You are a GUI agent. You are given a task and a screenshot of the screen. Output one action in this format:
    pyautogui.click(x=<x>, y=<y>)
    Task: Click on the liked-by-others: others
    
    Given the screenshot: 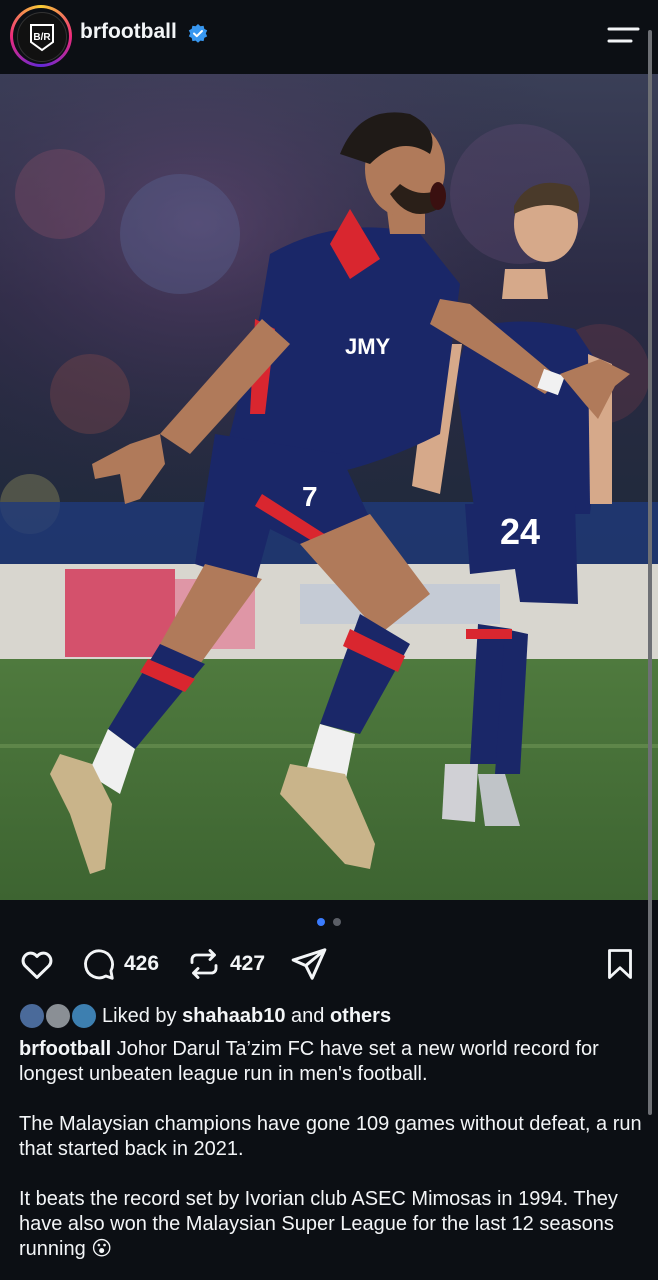 What is the action you would take?
    pyautogui.click(x=360, y=1016)
    